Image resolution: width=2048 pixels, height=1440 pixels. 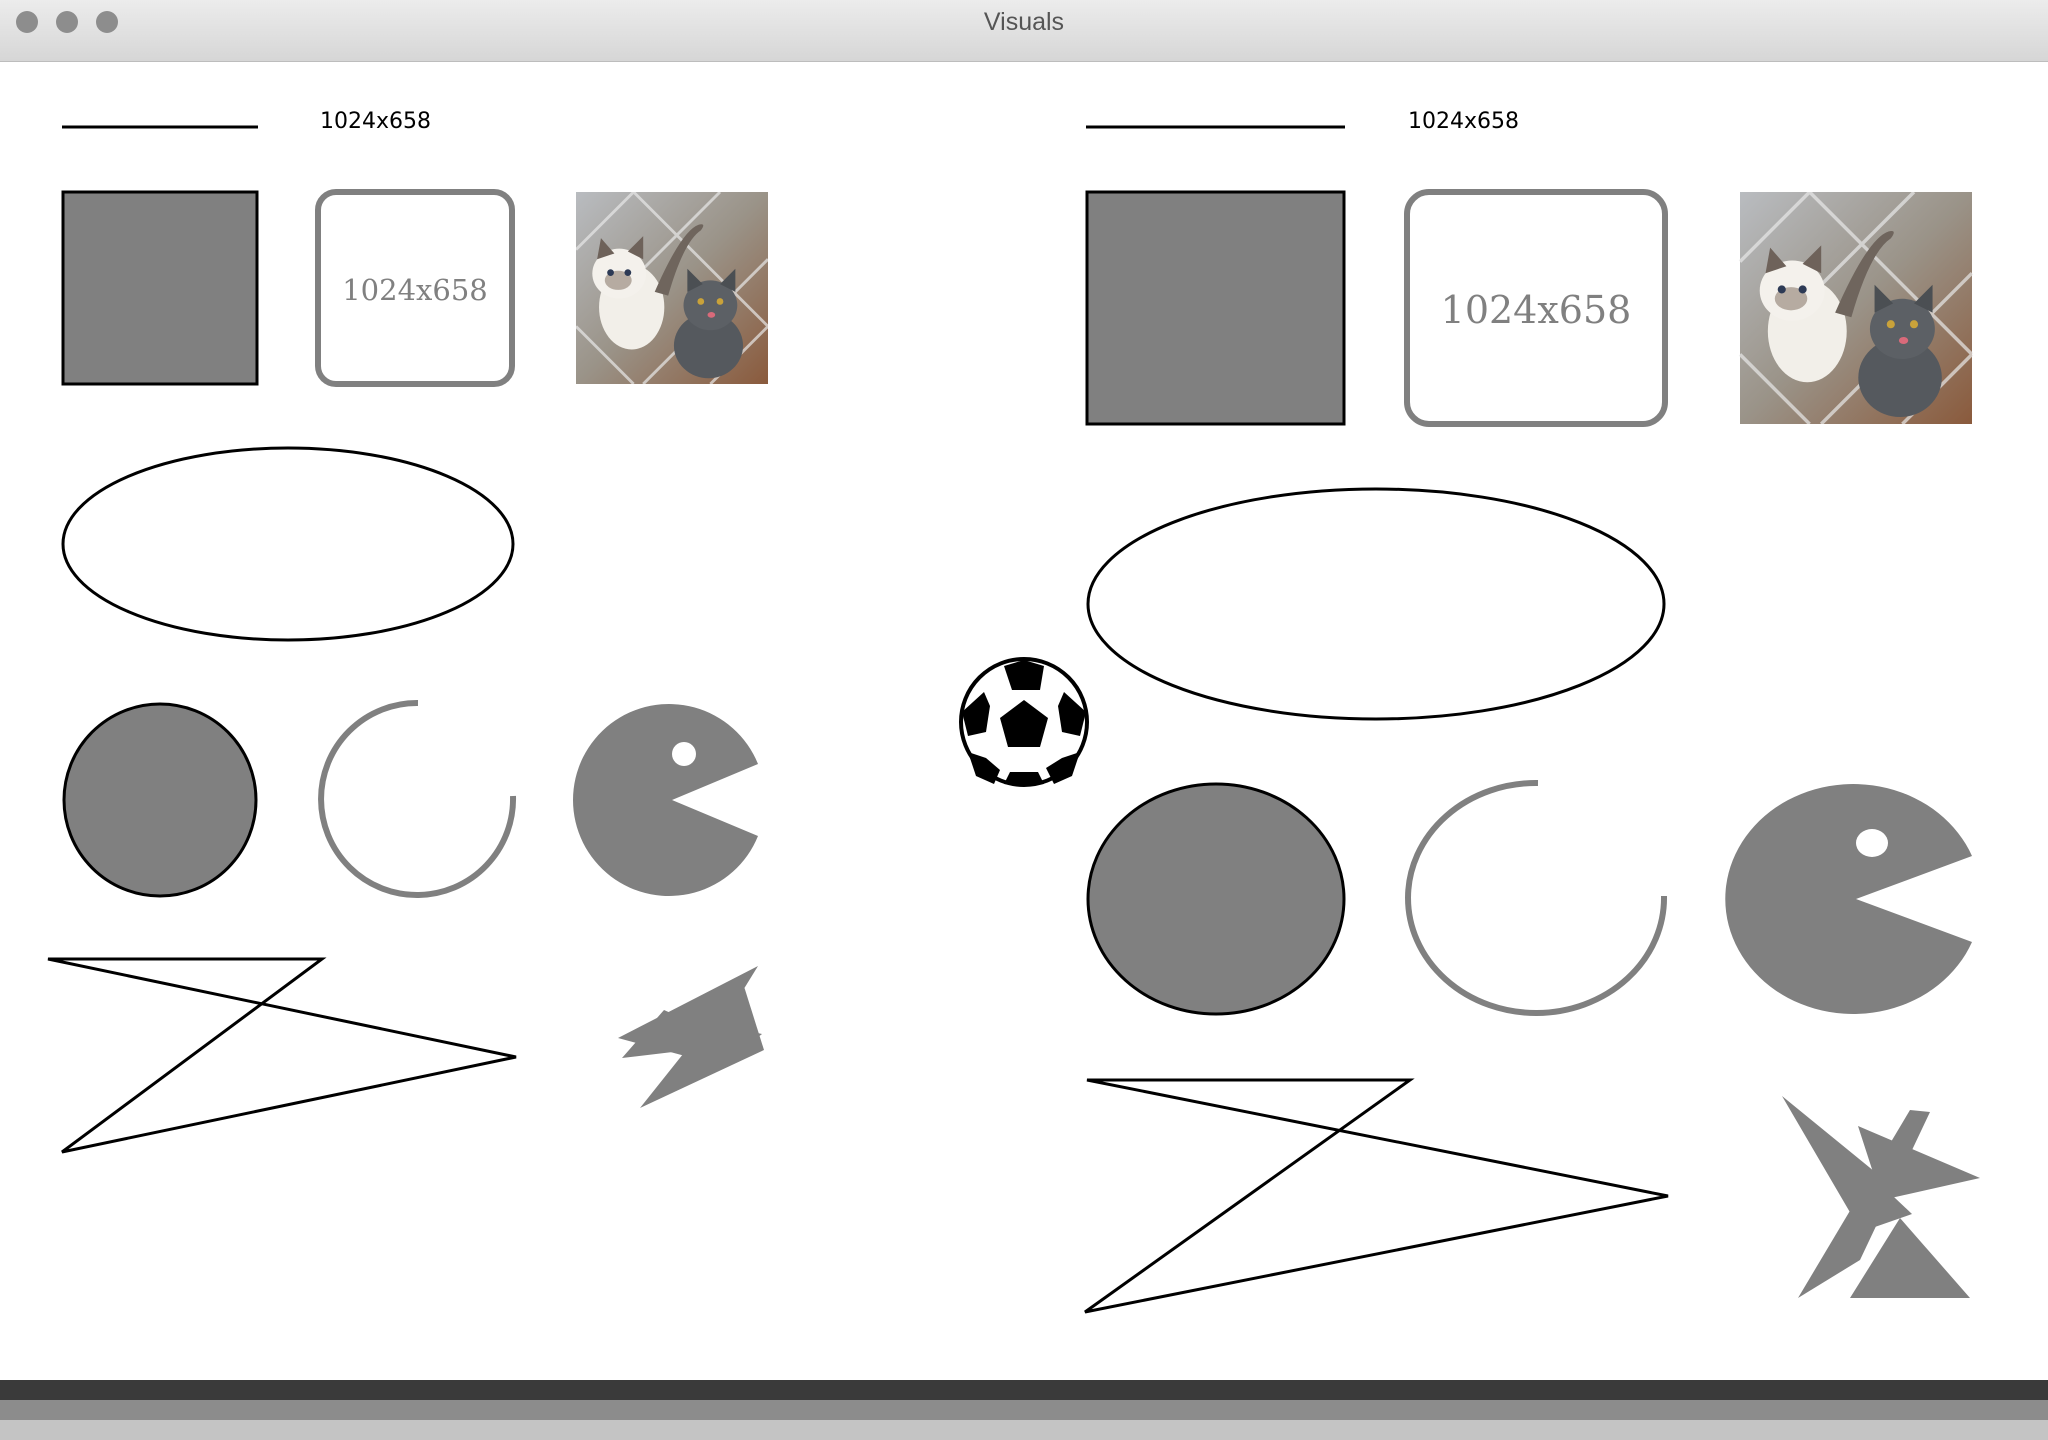 I want to click on left-pacman-eye, so click(x=684, y=754).